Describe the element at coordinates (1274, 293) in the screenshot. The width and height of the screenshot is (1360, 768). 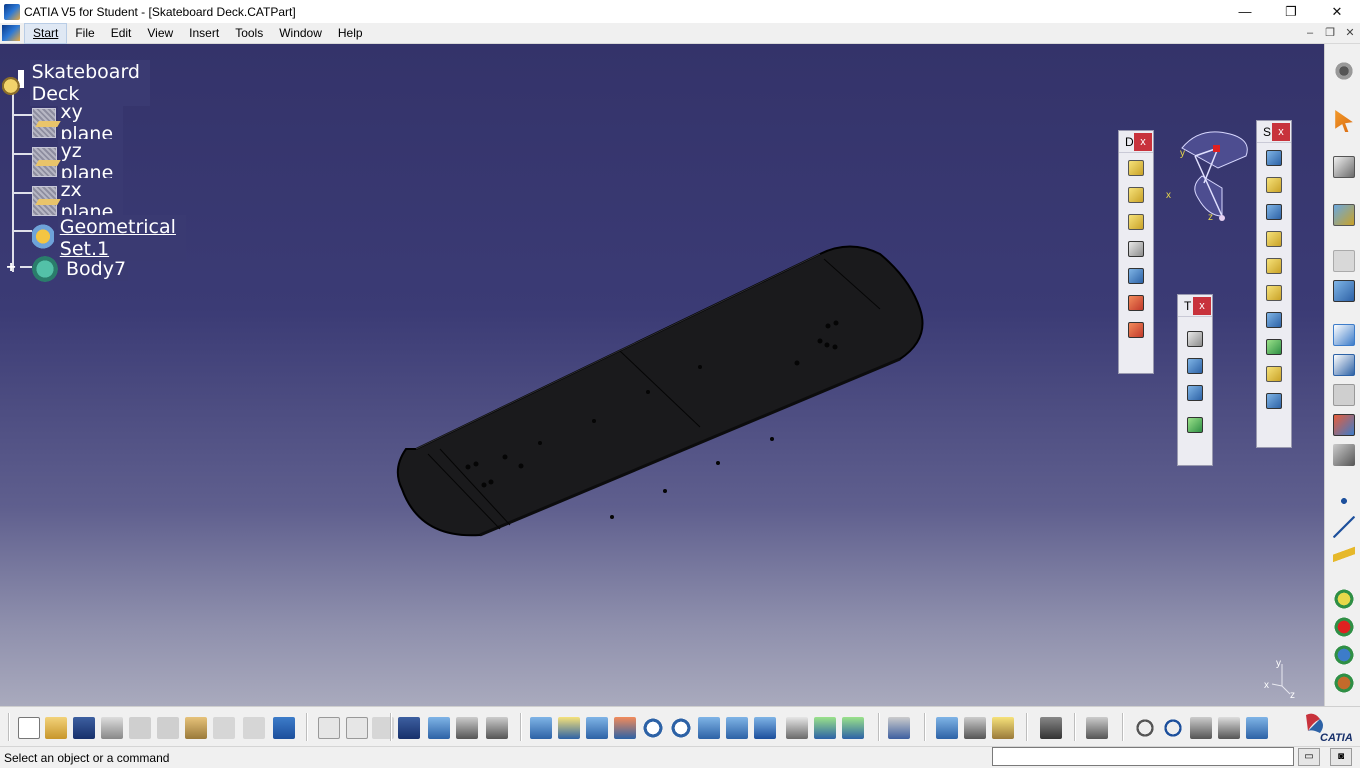
I see `thread-icon` at that location.